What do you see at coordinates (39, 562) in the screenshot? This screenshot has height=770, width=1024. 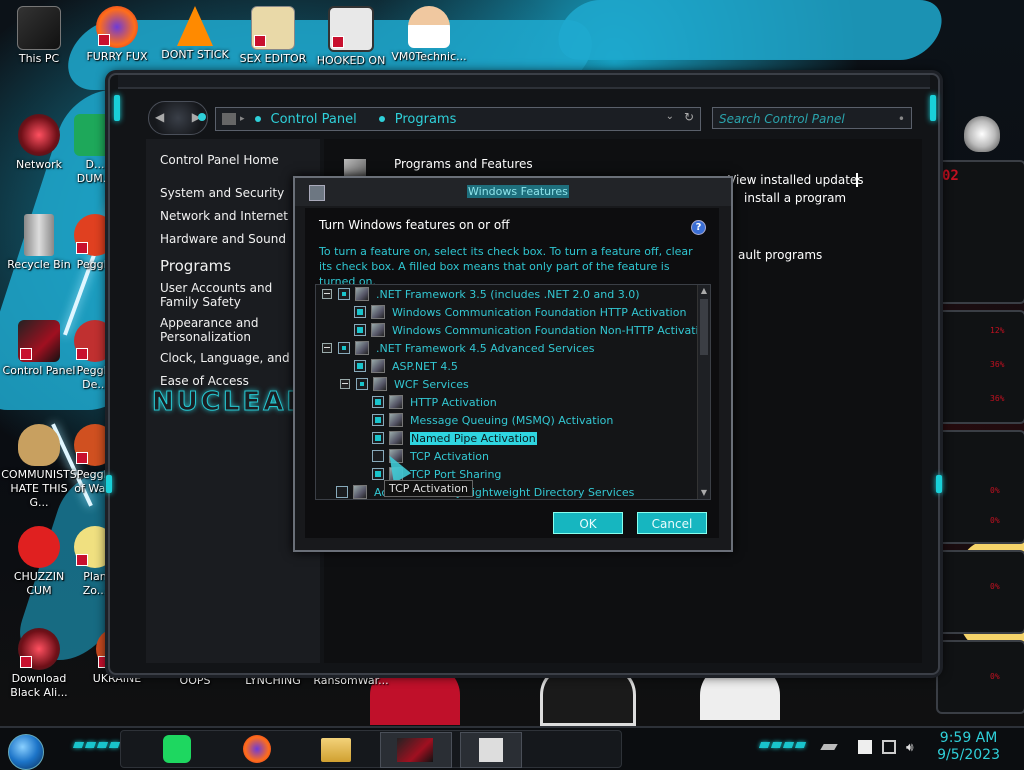 I see `desktop-icon-chuzzin: CHUZZIN CUM` at bounding box center [39, 562].